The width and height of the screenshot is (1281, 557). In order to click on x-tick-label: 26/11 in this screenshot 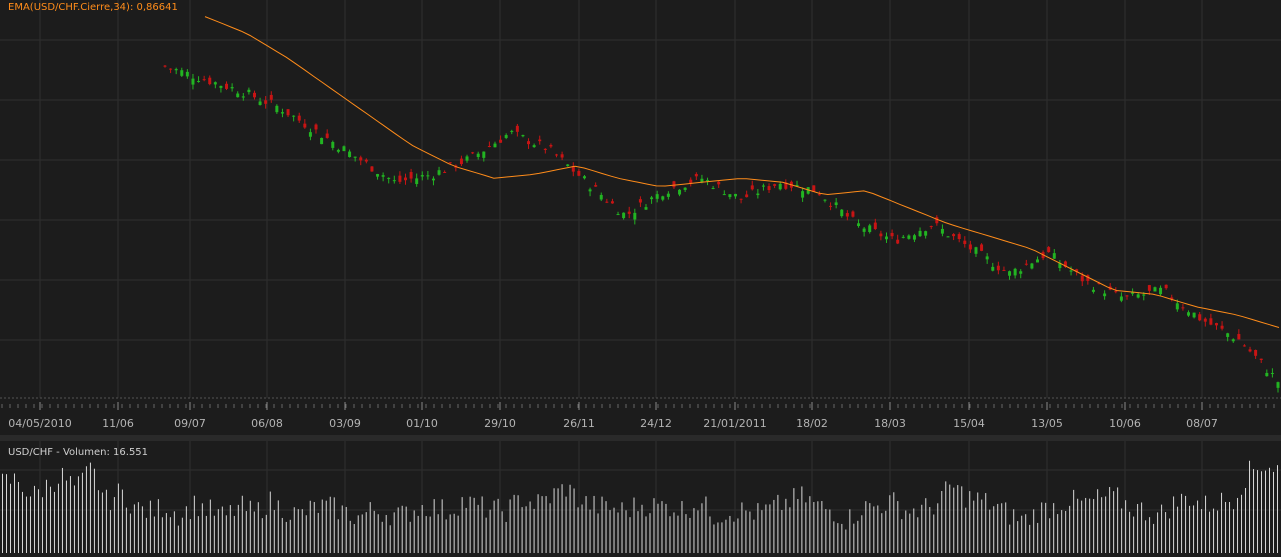, I will do `click(579, 423)`.